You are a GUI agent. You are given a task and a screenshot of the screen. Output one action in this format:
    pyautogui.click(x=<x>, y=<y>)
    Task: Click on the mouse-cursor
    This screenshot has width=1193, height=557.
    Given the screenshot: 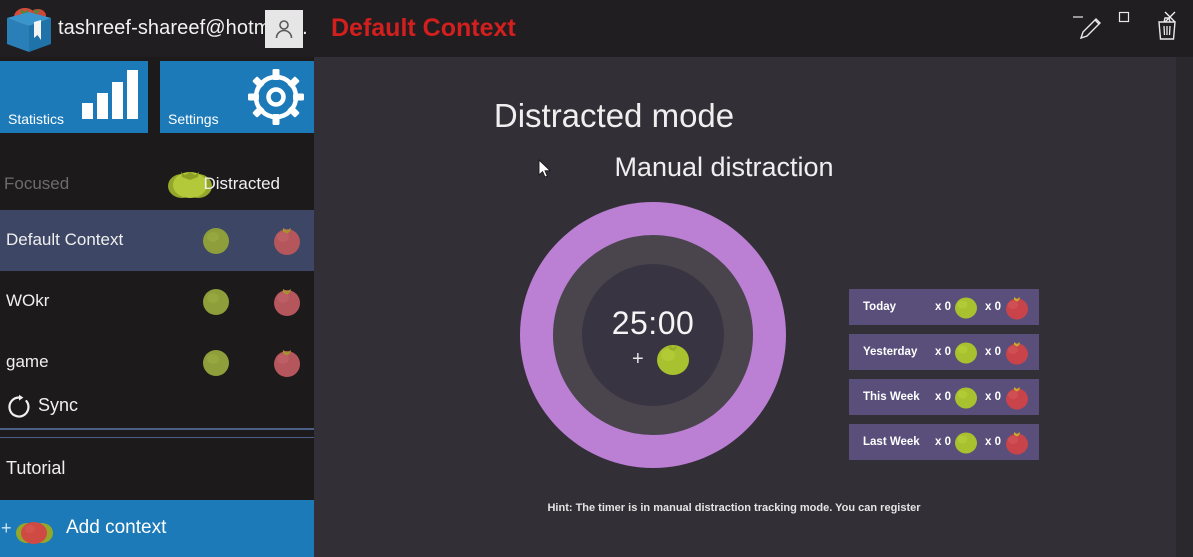 What is the action you would take?
    pyautogui.click(x=545, y=168)
    